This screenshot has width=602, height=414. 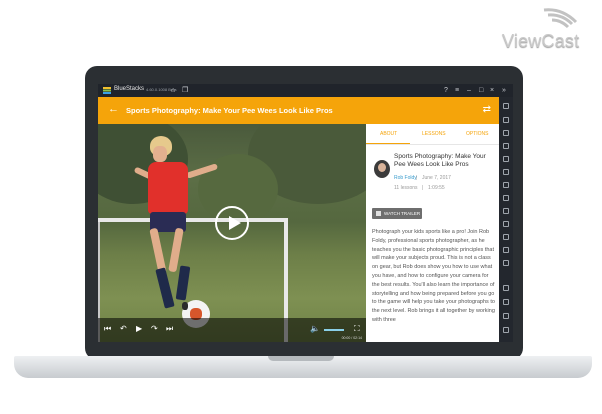 What do you see at coordinates (334, 330) in the screenshot?
I see `volume-slider` at bounding box center [334, 330].